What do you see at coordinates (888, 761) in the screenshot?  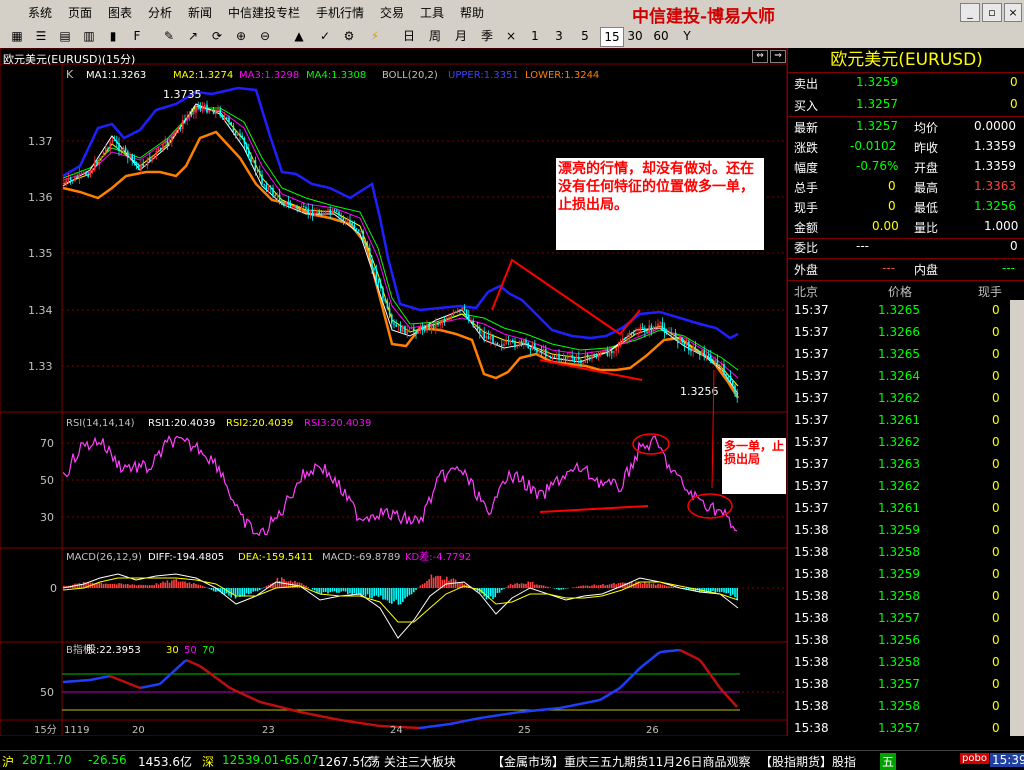 I see `ime-tray-icon: 五` at bounding box center [888, 761].